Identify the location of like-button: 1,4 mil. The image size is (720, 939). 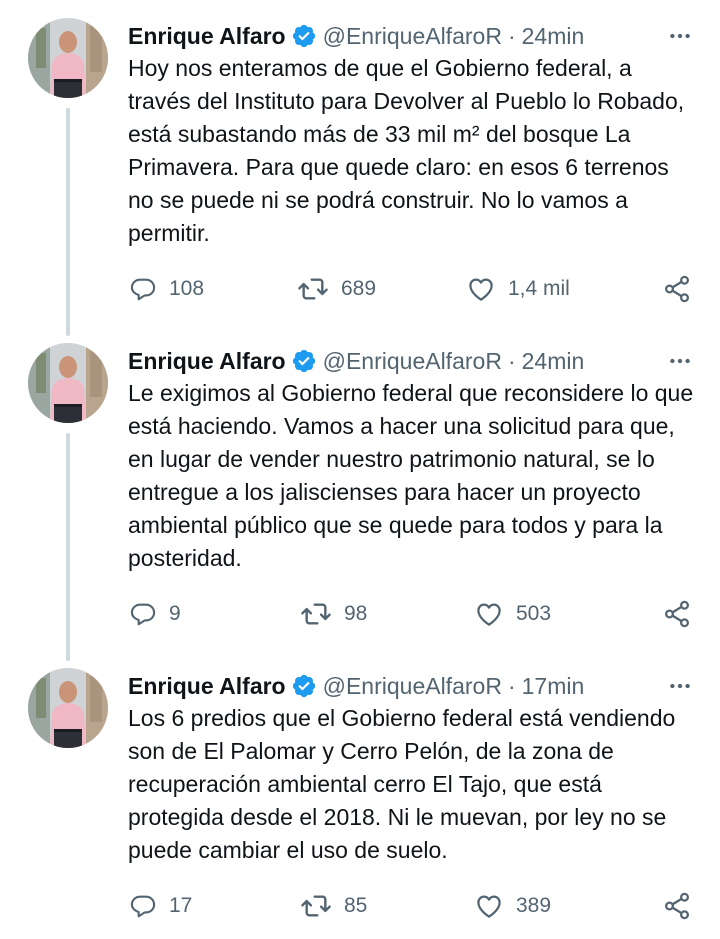
(518, 289).